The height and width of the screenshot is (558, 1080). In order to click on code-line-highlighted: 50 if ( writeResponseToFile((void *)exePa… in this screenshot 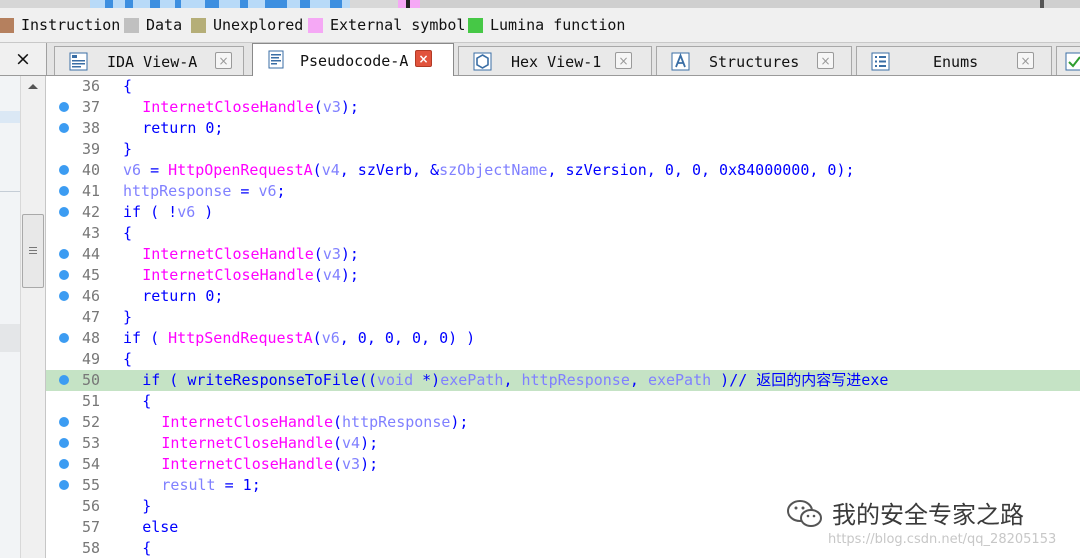, I will do `click(563, 380)`.